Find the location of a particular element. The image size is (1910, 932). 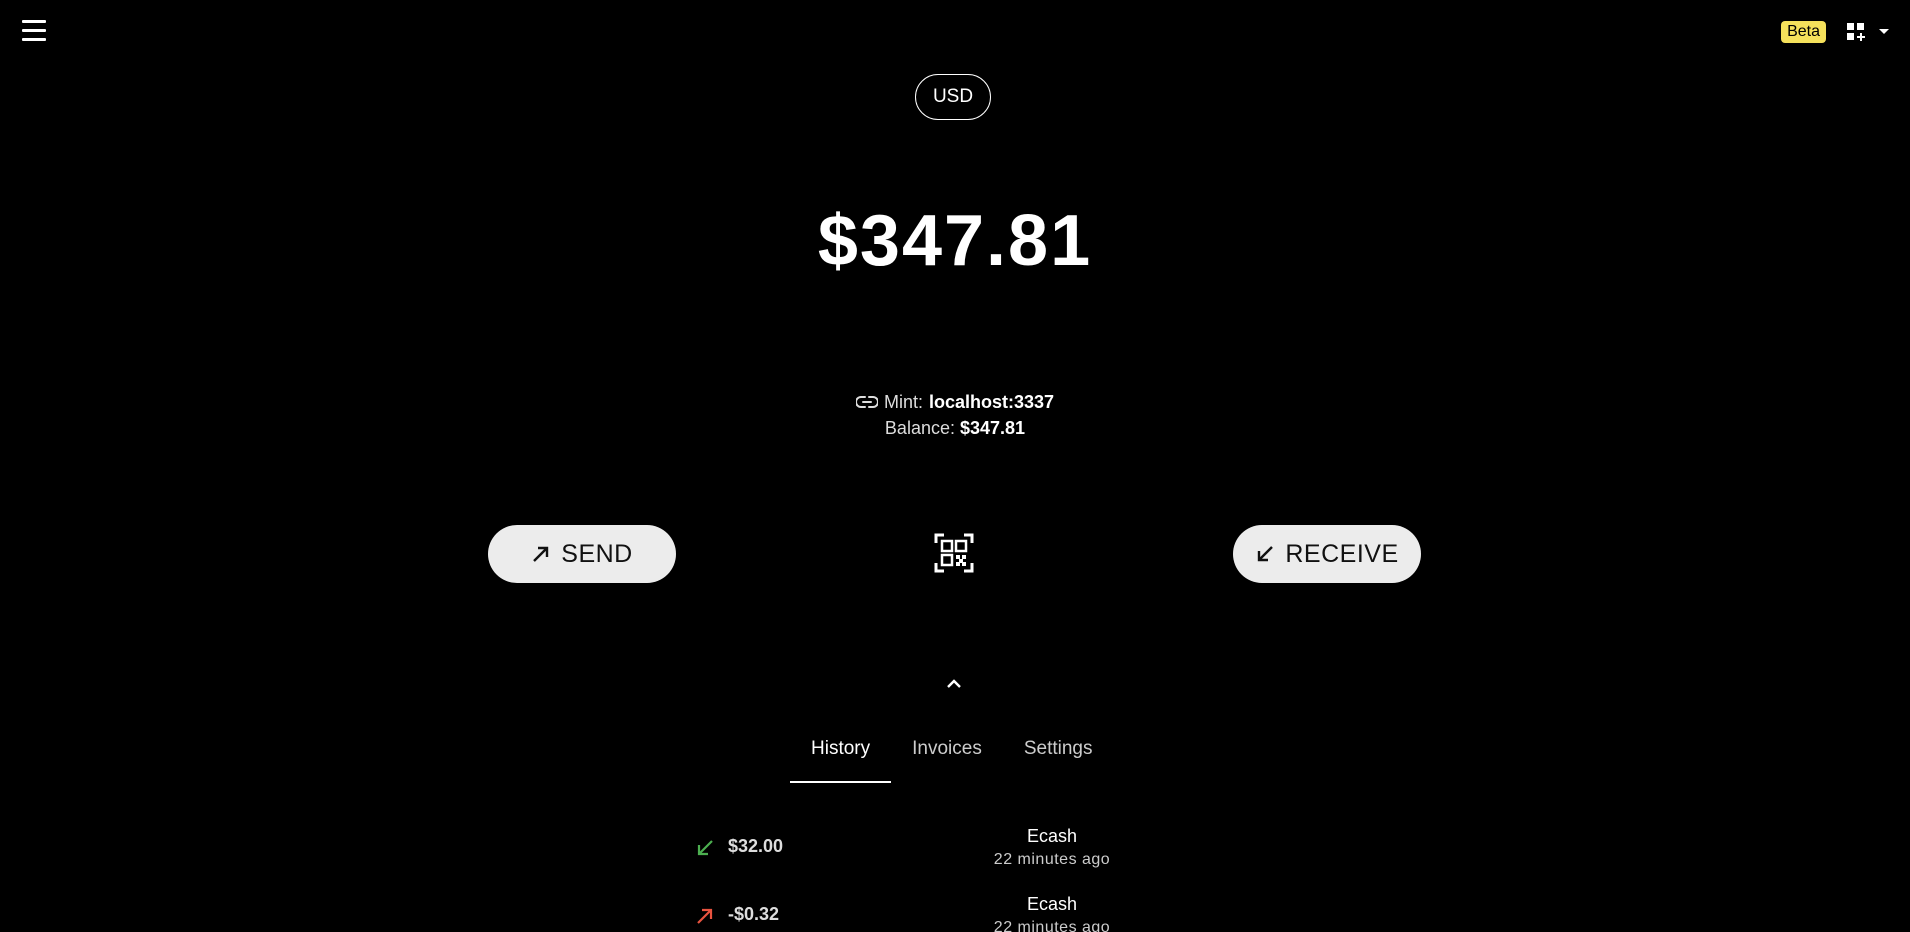

history-amount: $32.00 is located at coordinates (756, 846).